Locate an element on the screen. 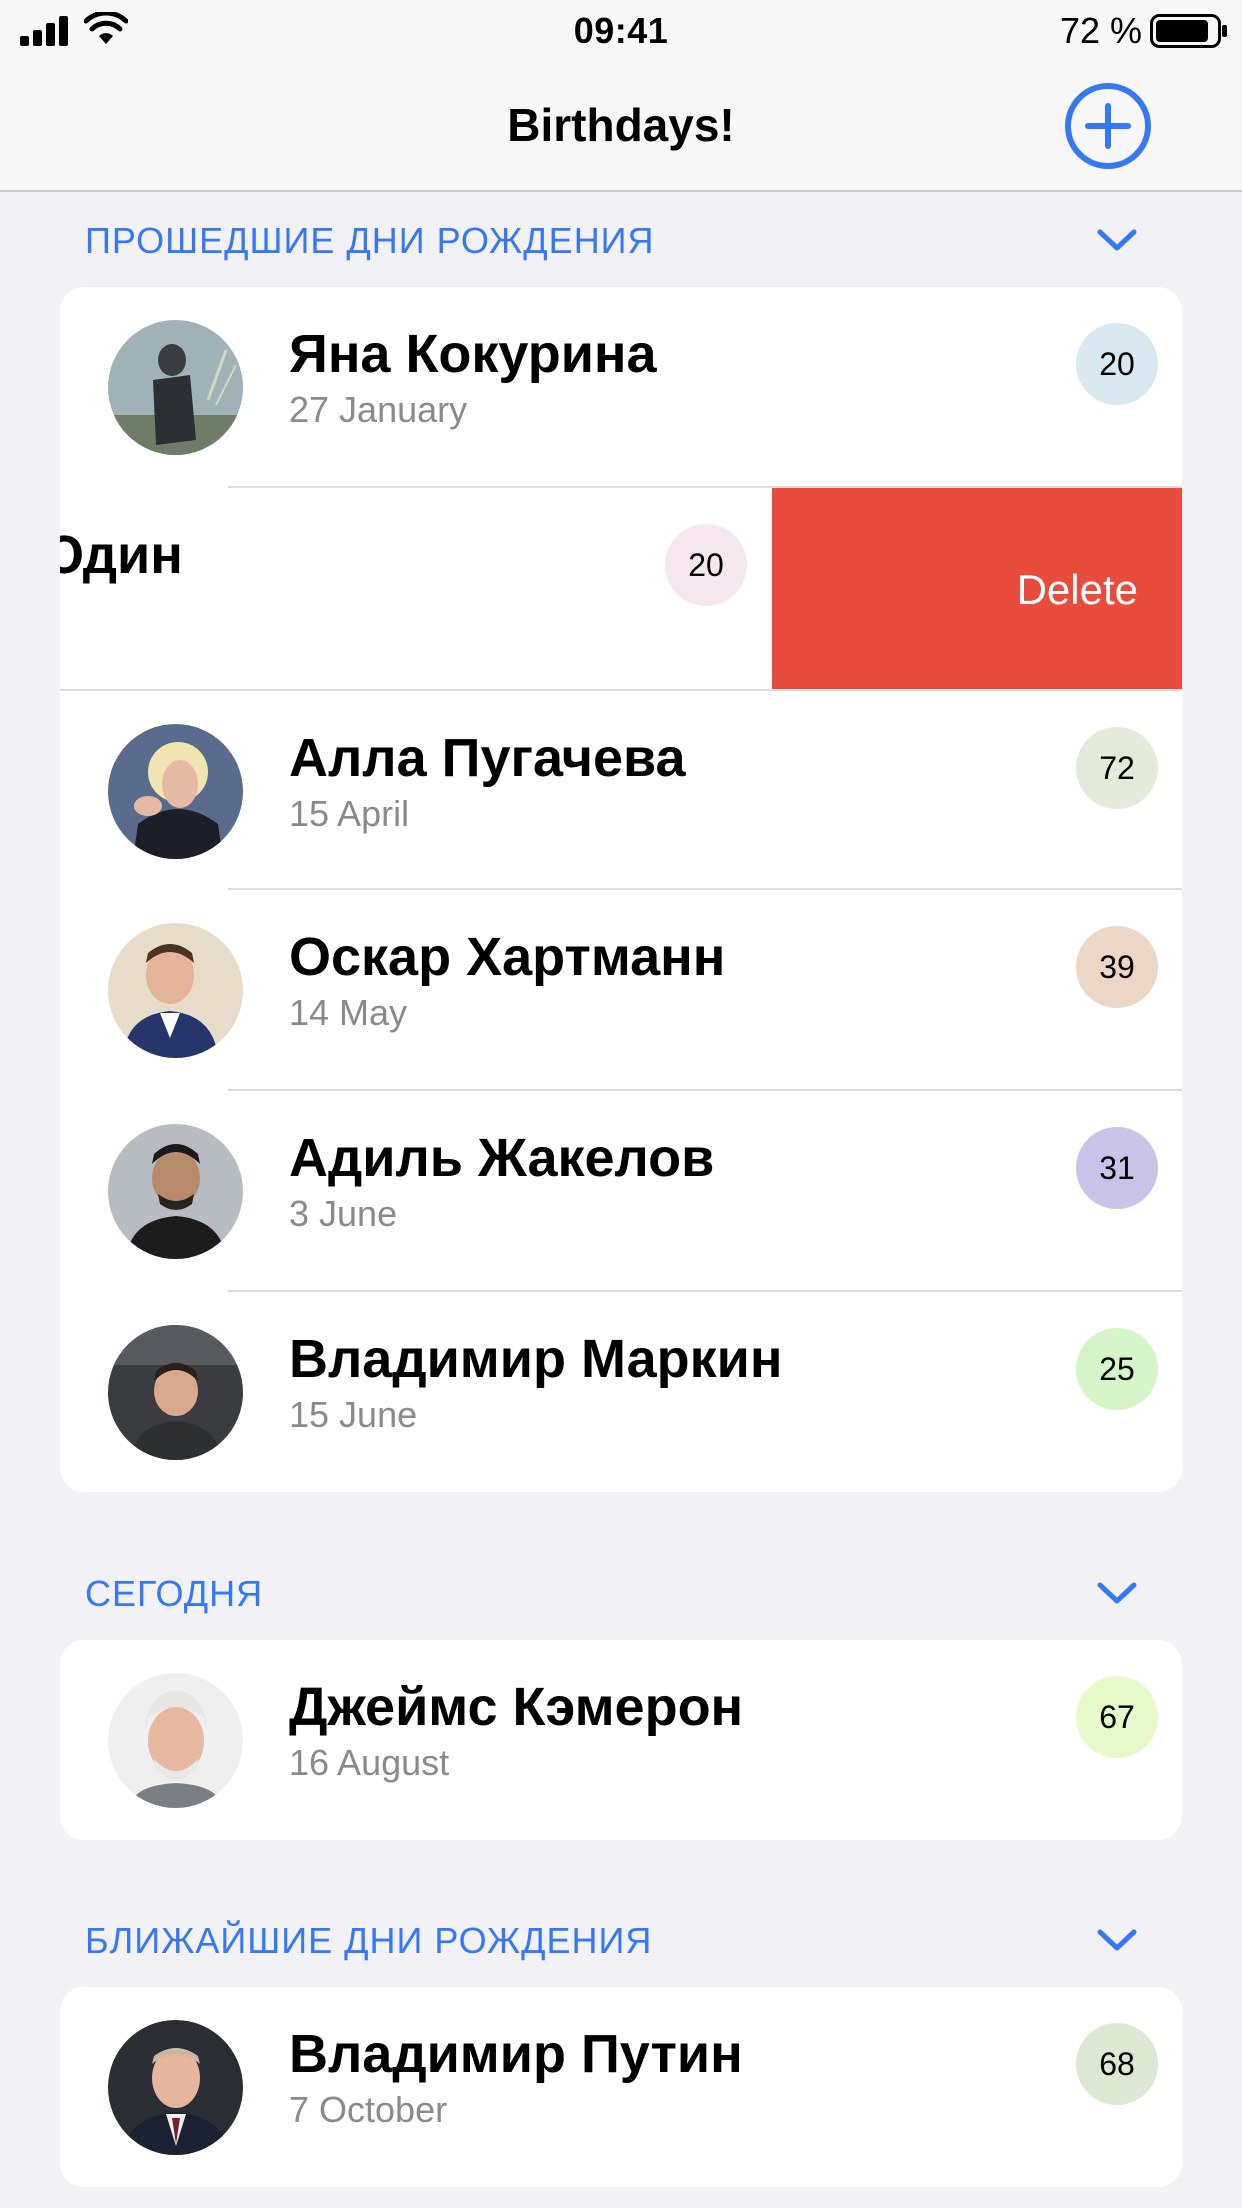 The image size is (1242, 2208). list-item: Яна Кокурина 27 January 20 is located at coordinates (621, 387).